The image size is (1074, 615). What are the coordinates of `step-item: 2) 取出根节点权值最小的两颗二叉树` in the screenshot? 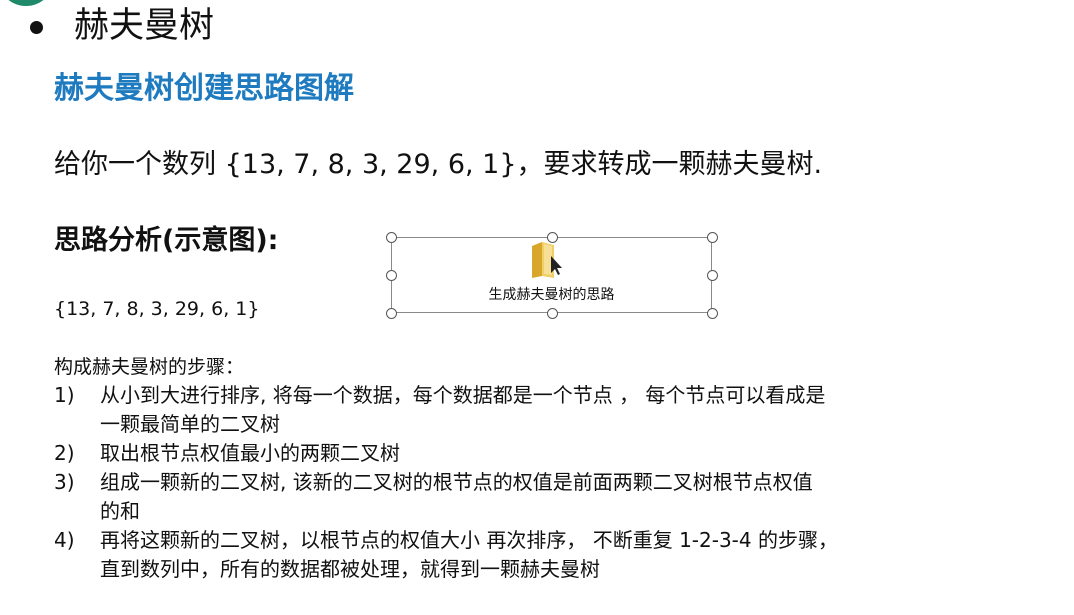 It's located at (519, 453).